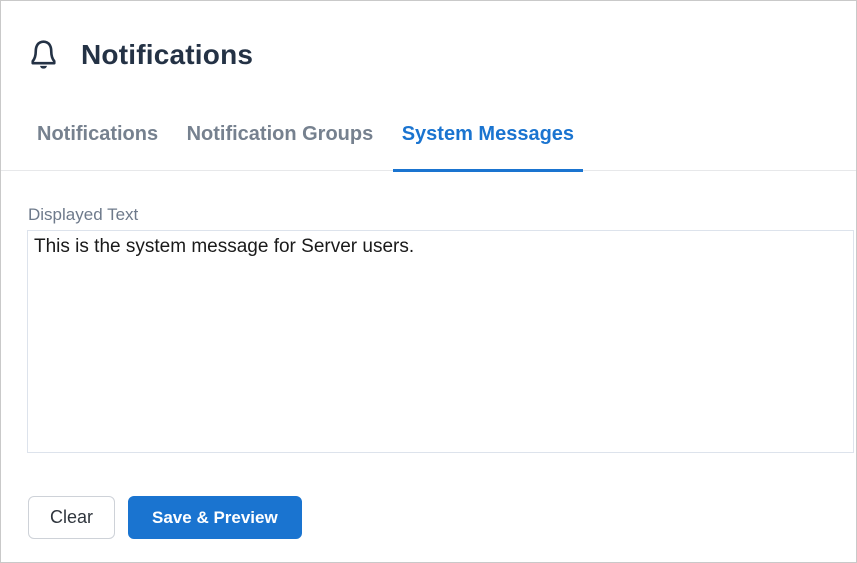 Image resolution: width=857 pixels, height=563 pixels. Describe the element at coordinates (215, 517) in the screenshot. I see `save-preview-button: Save & Preview` at that location.